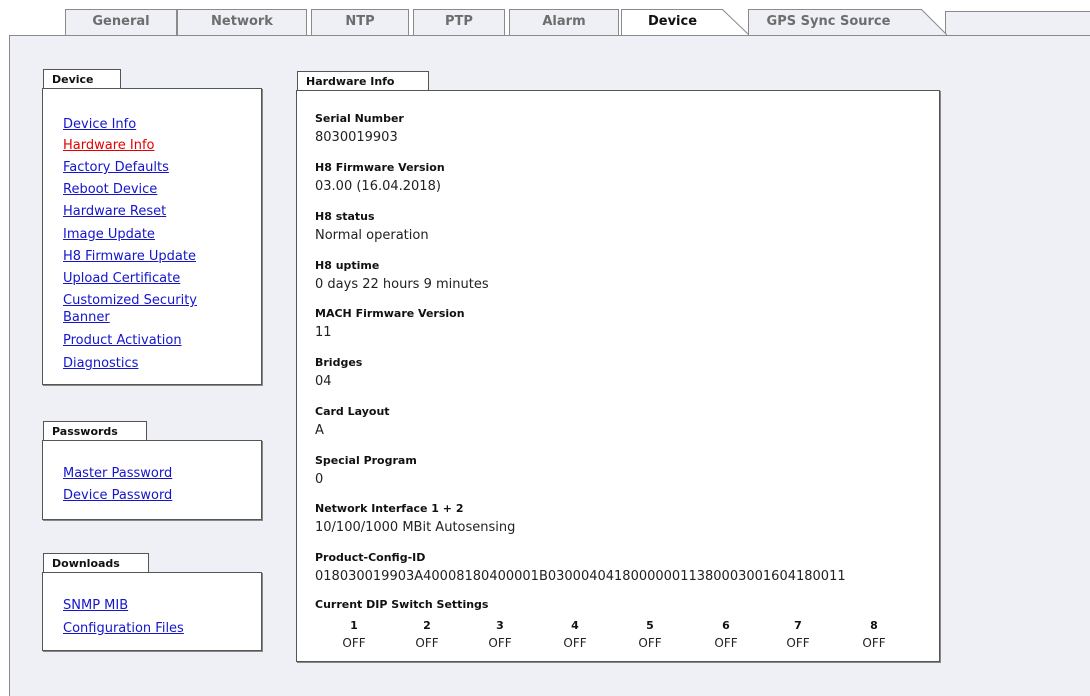 The height and width of the screenshot is (696, 1090). I want to click on nav-product-activation: Product Activation, so click(122, 340).